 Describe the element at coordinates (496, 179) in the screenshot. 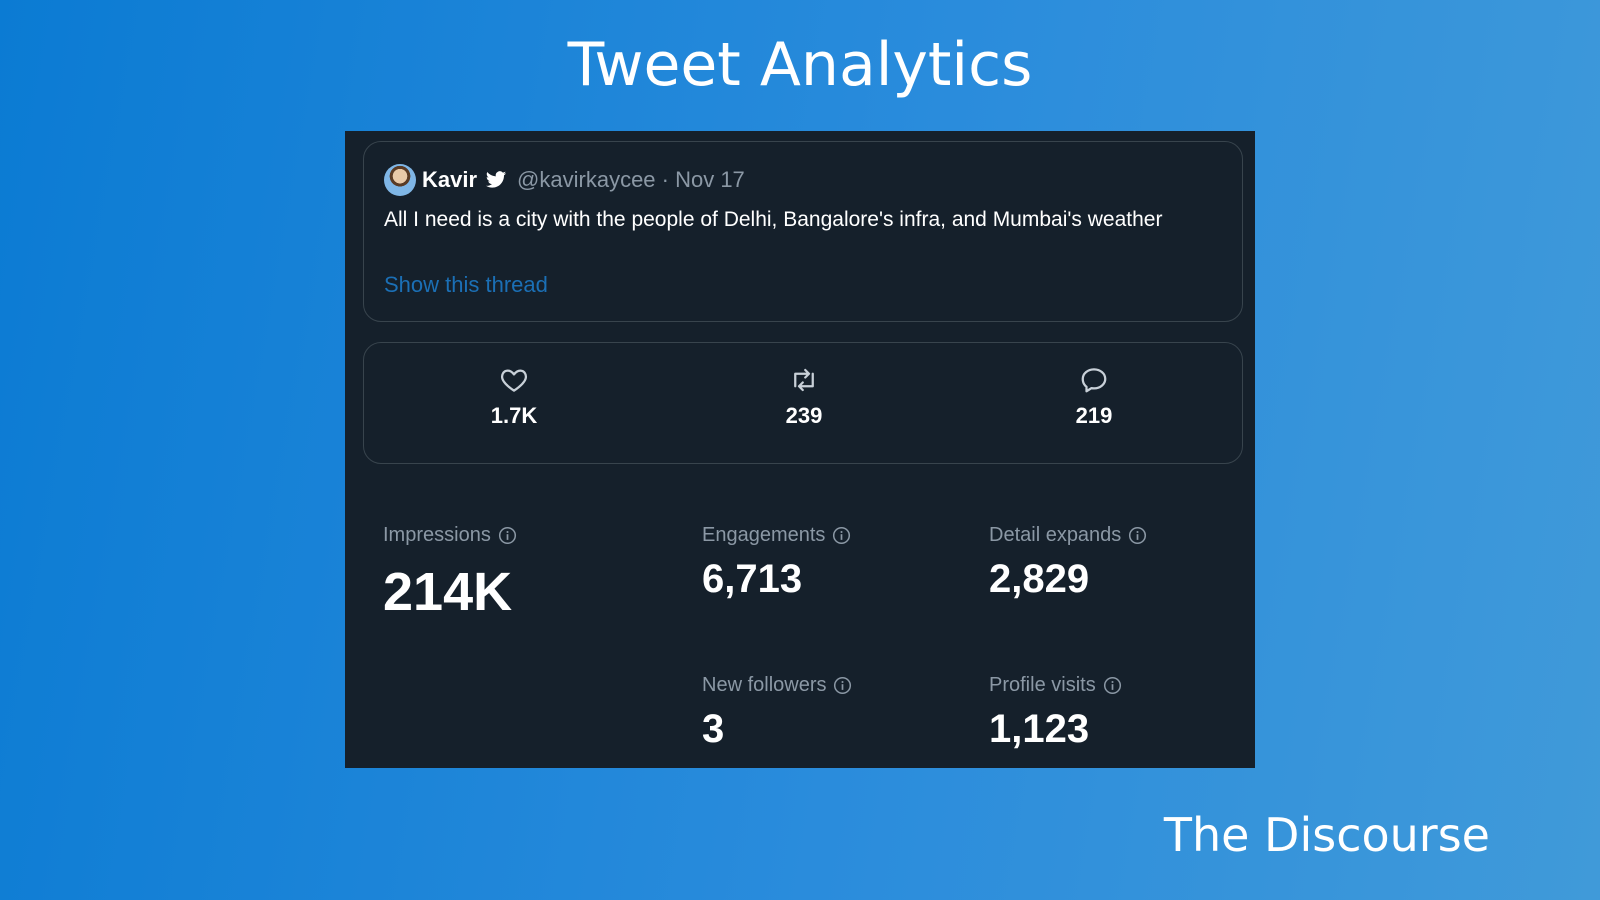

I see `verified-bird-icon` at that location.